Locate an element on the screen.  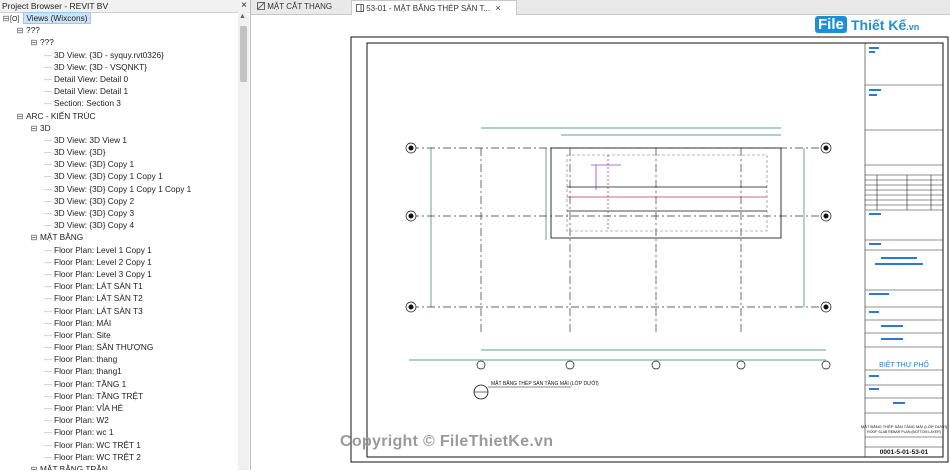
tree-item-label: ARC - KIẾN TRÚC is located at coordinates (61, 115).